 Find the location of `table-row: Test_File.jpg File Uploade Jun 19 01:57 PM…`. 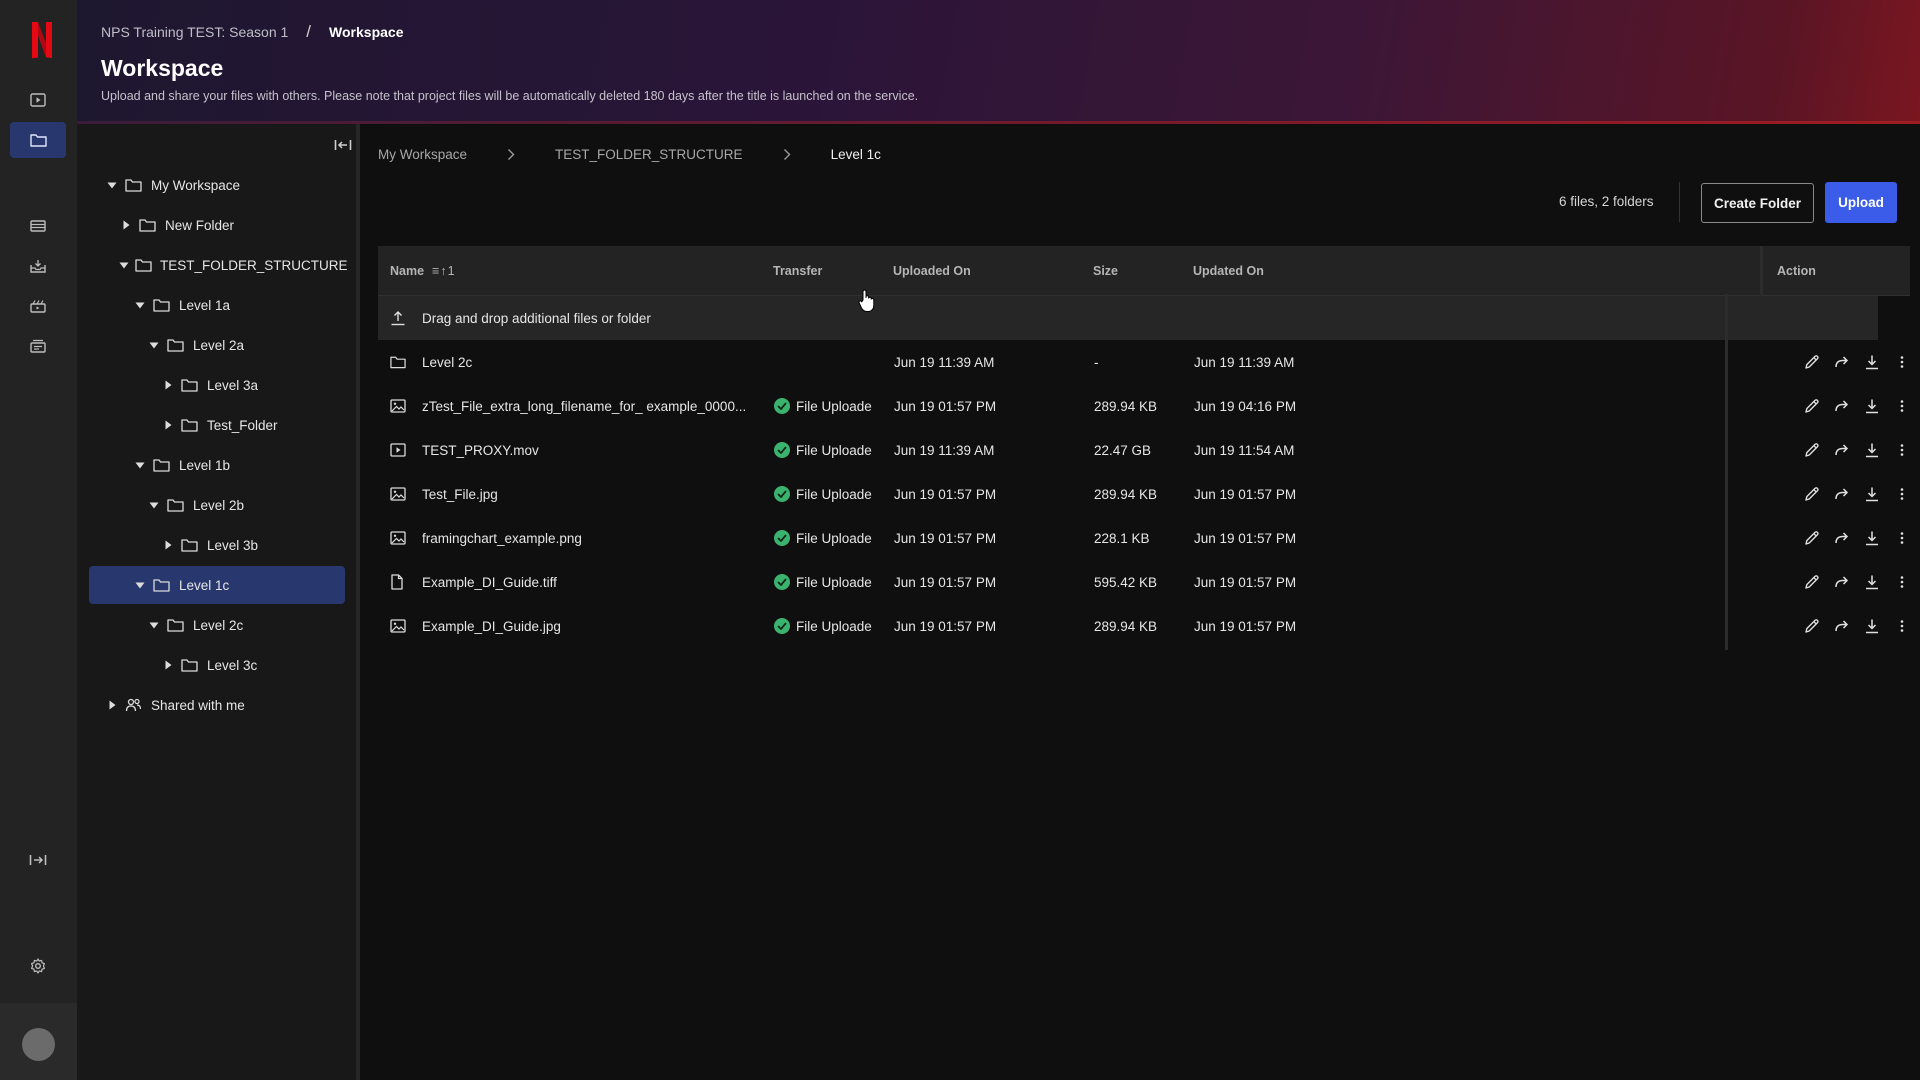

table-row: Test_File.jpg File Uploade Jun 19 01:57 PM… is located at coordinates (1141, 494).